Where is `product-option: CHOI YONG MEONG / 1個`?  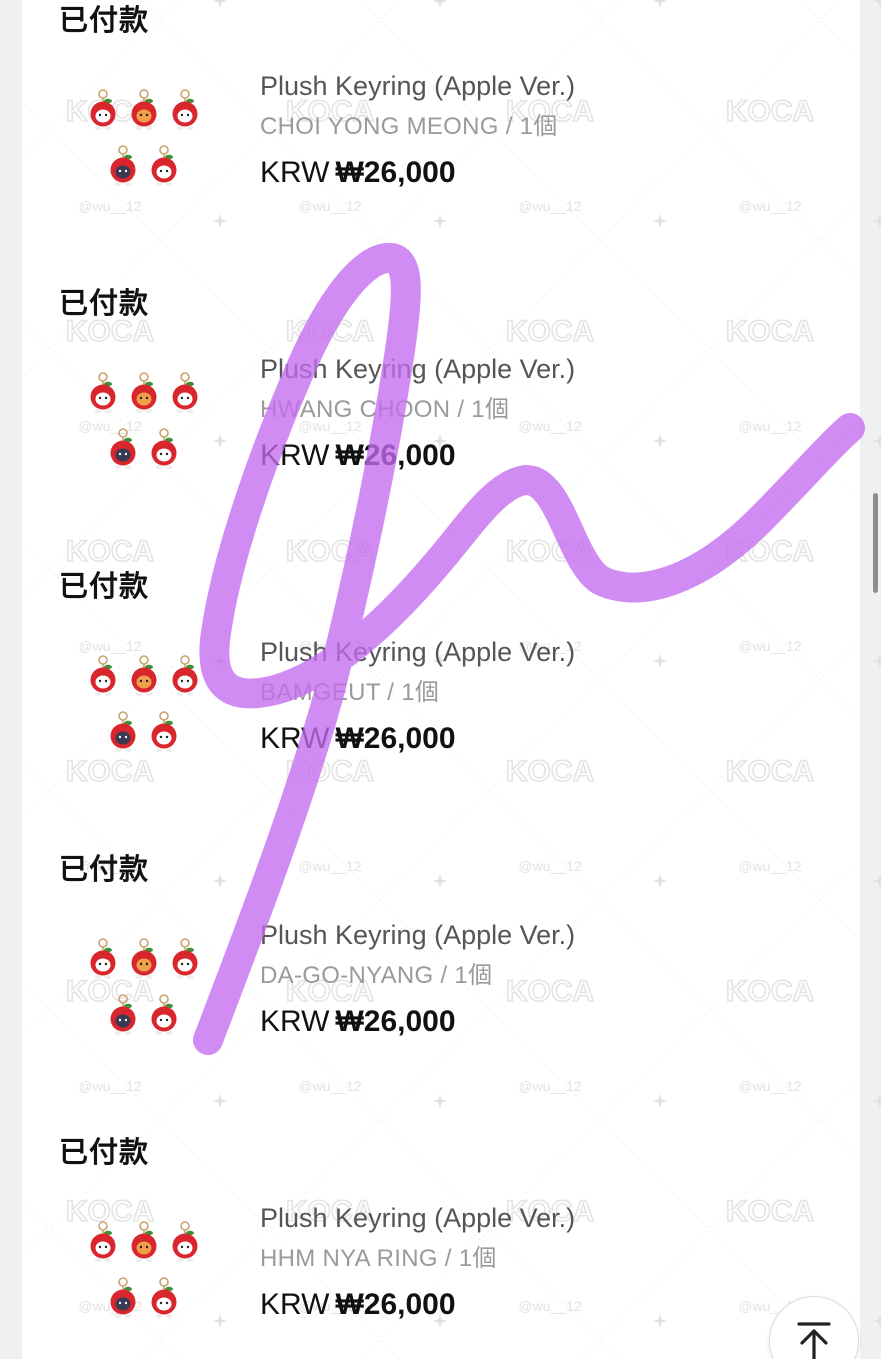 product-option: CHOI YONG MEONG / 1個 is located at coordinates (409, 126).